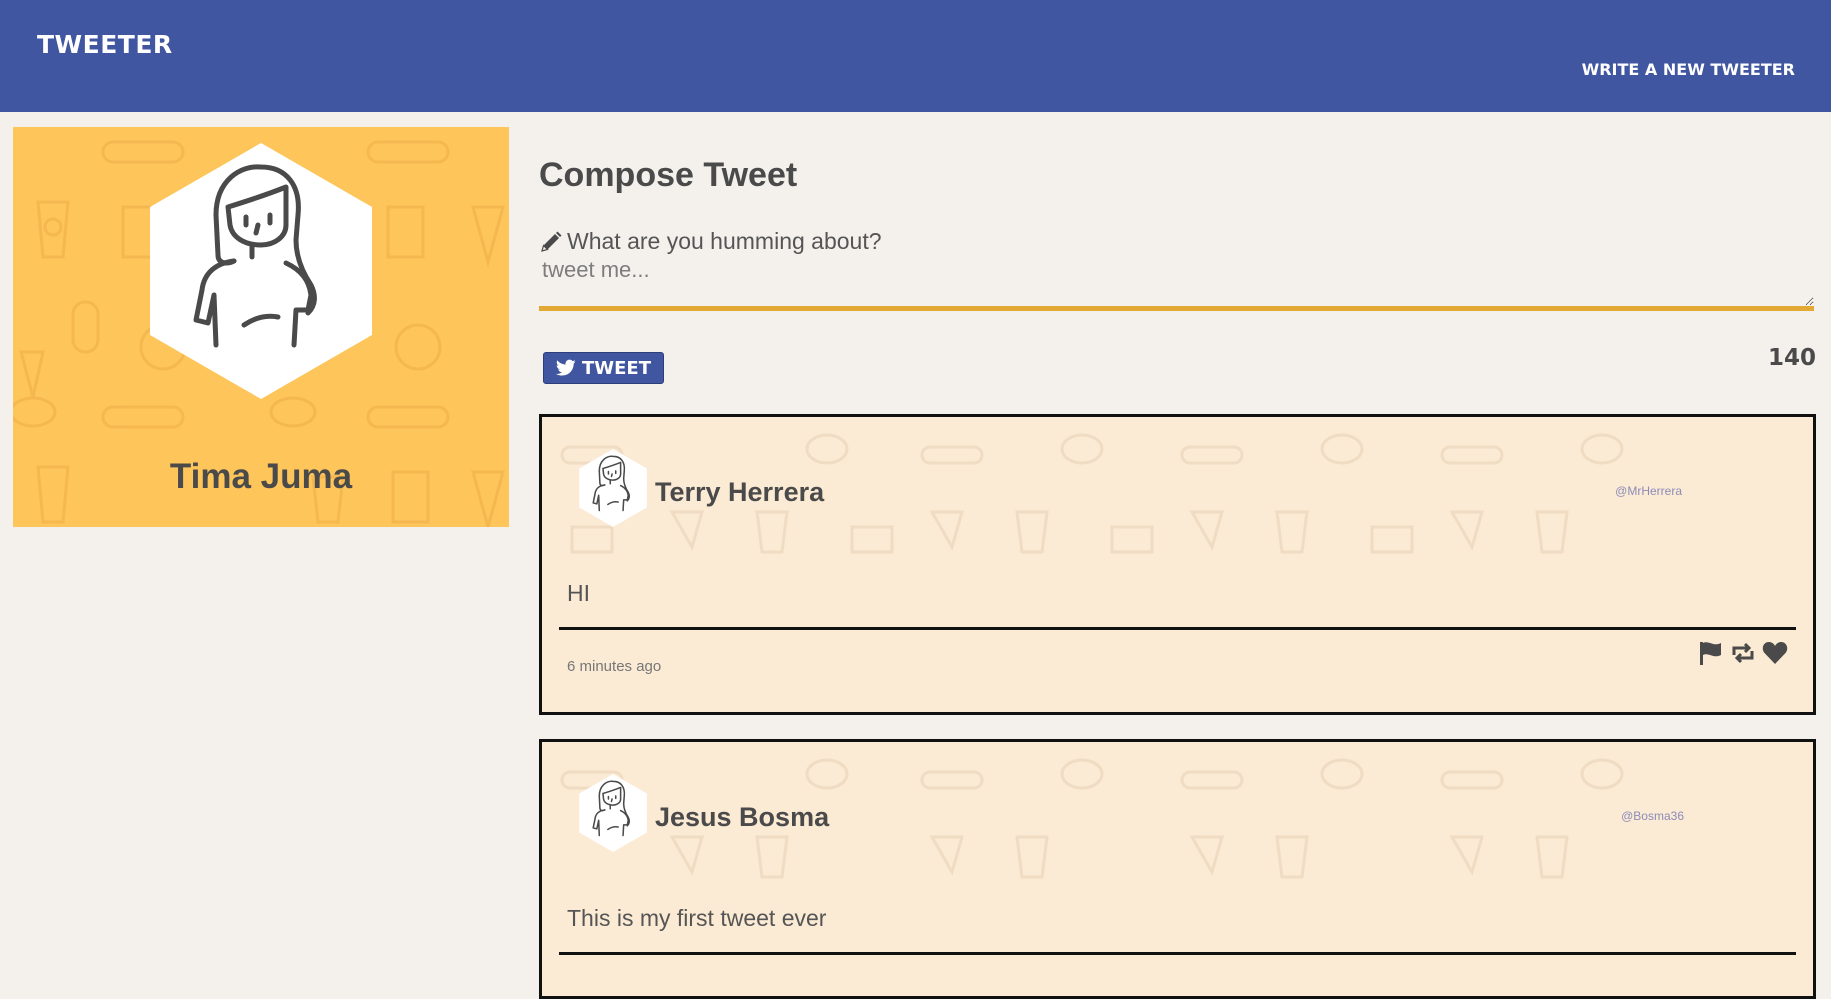 Image resolution: width=1831 pixels, height=999 pixels. I want to click on compose-title: Compose Tweet, so click(668, 175).